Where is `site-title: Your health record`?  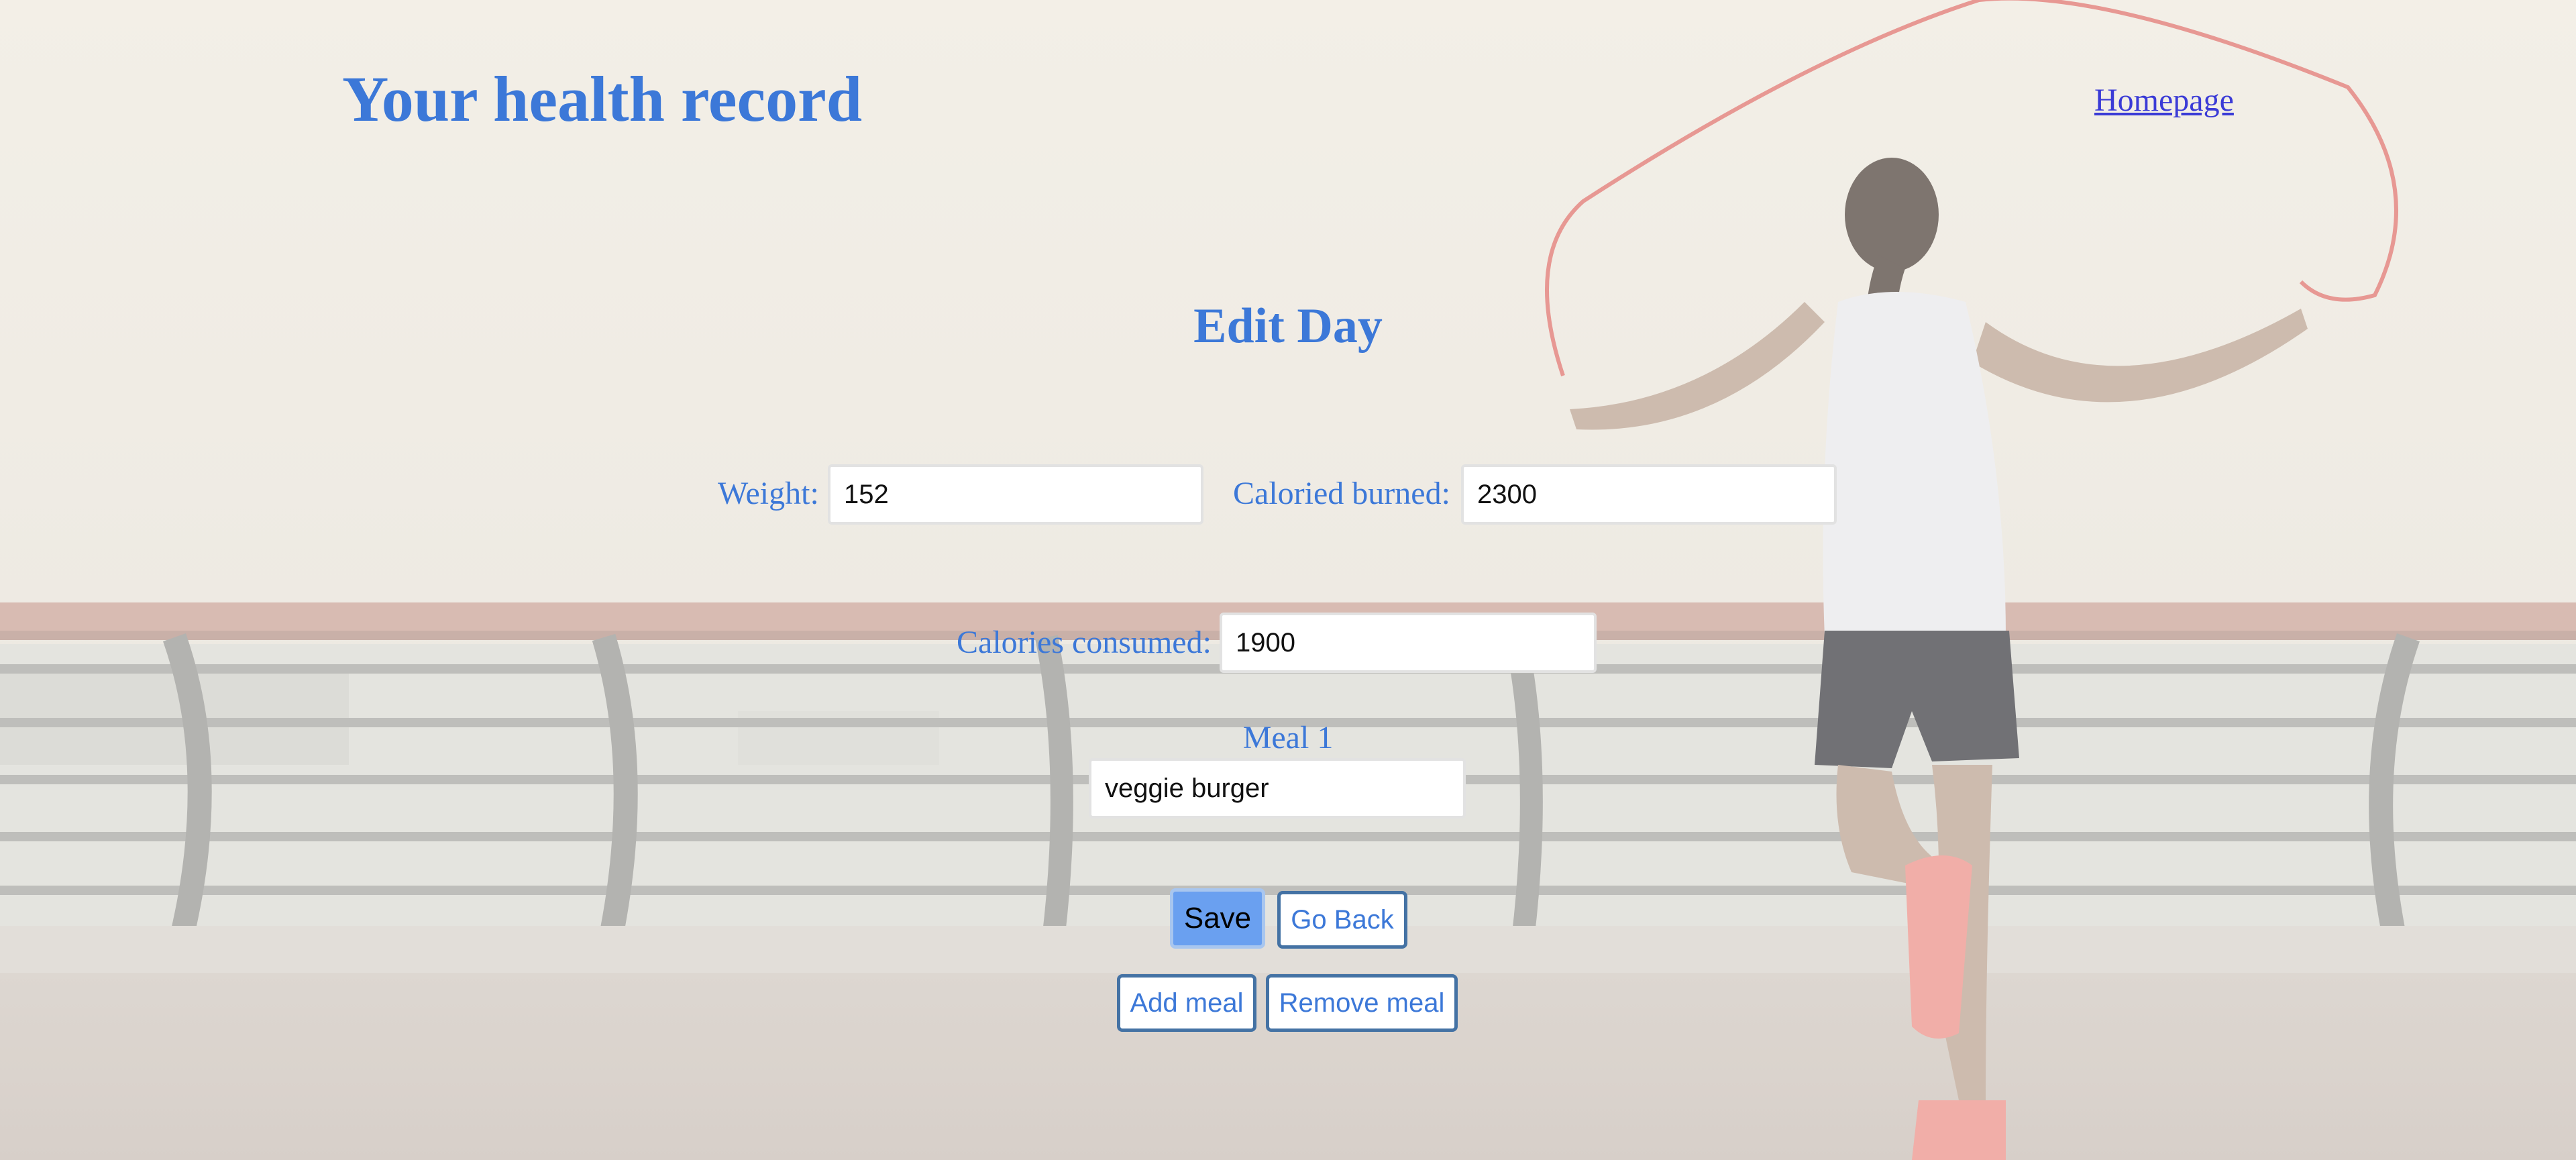
site-title: Your health record is located at coordinates (602, 99).